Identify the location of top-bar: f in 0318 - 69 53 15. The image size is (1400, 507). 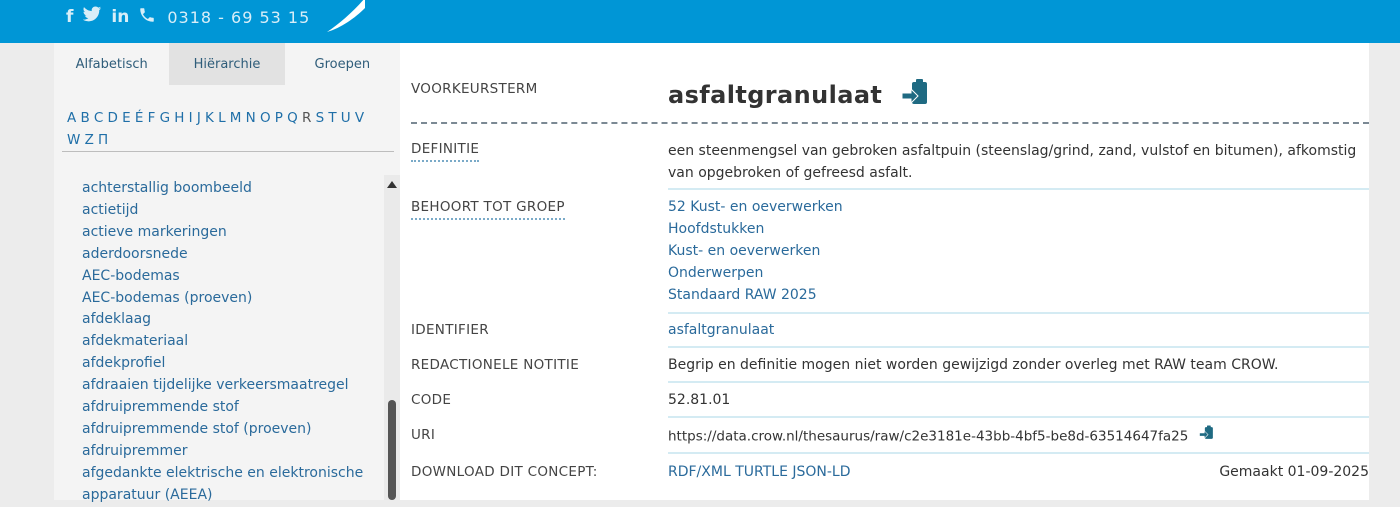
(700, 21).